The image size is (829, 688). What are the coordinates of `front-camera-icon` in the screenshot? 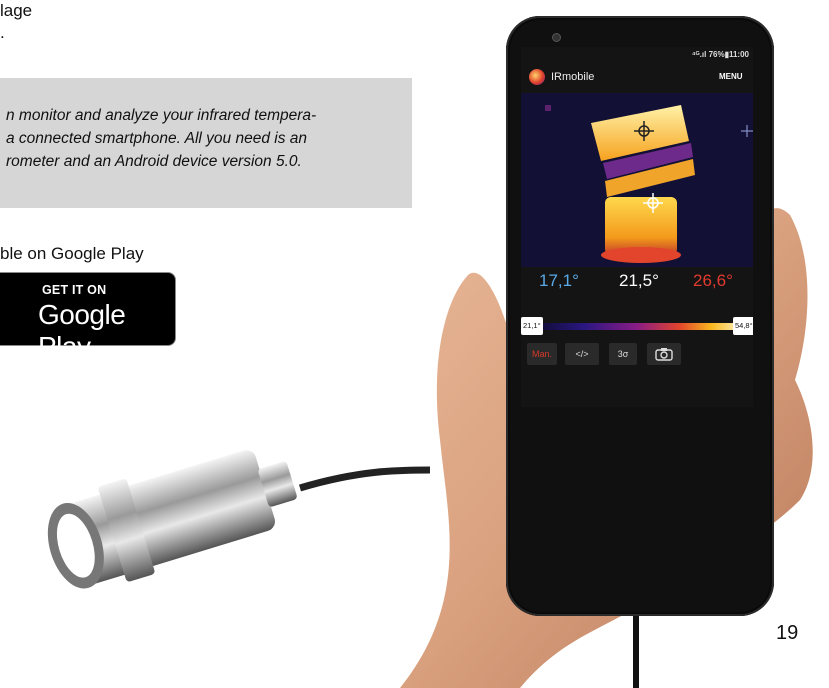 It's located at (556, 37).